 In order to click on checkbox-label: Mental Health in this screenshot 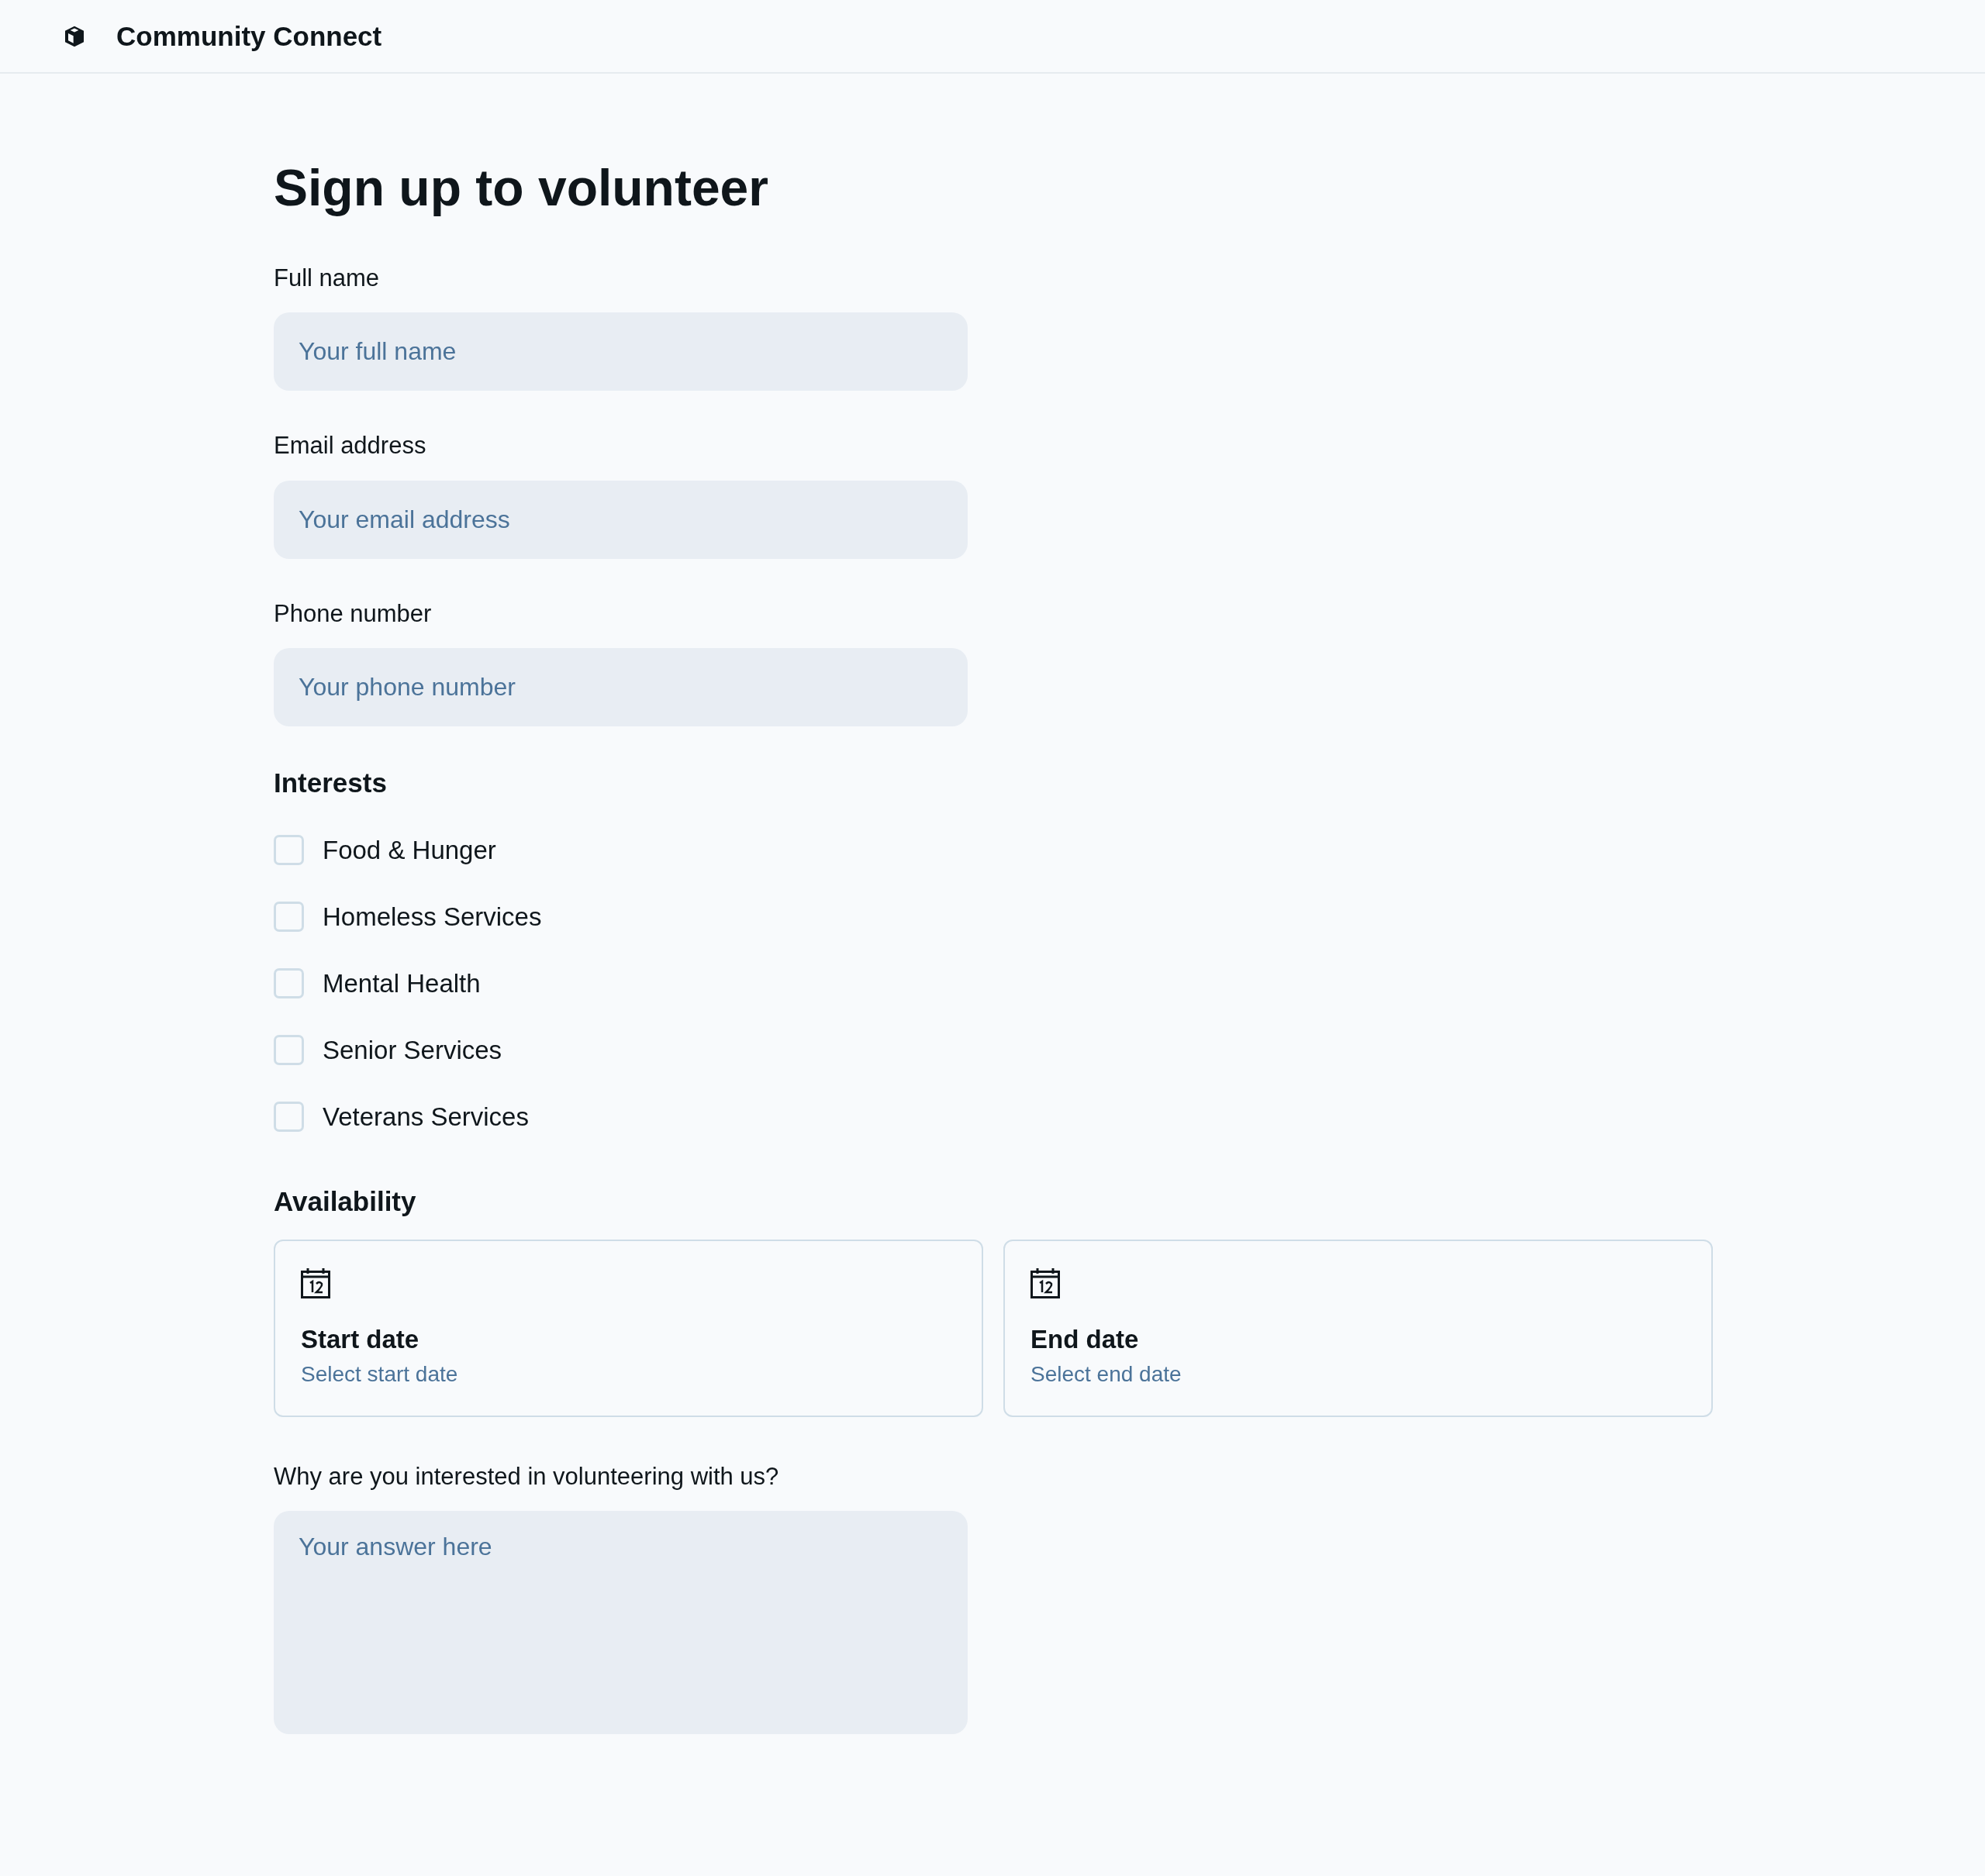, I will do `click(402, 983)`.